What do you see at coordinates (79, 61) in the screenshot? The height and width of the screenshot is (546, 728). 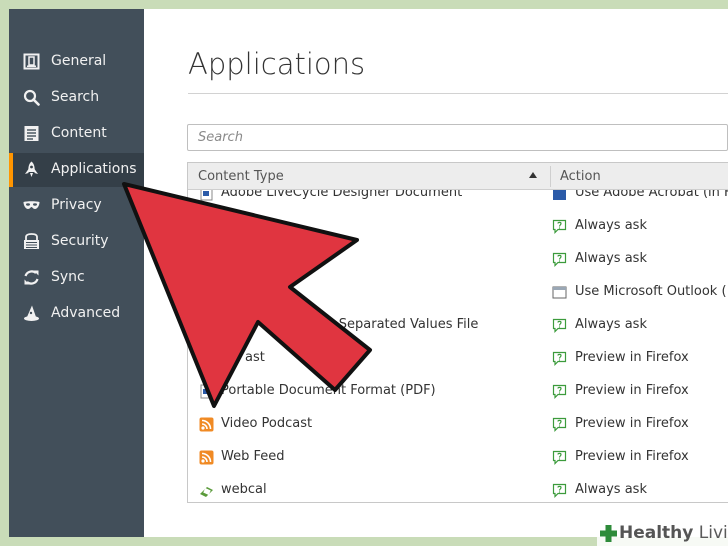 I see `sidebar-item-label: General` at bounding box center [79, 61].